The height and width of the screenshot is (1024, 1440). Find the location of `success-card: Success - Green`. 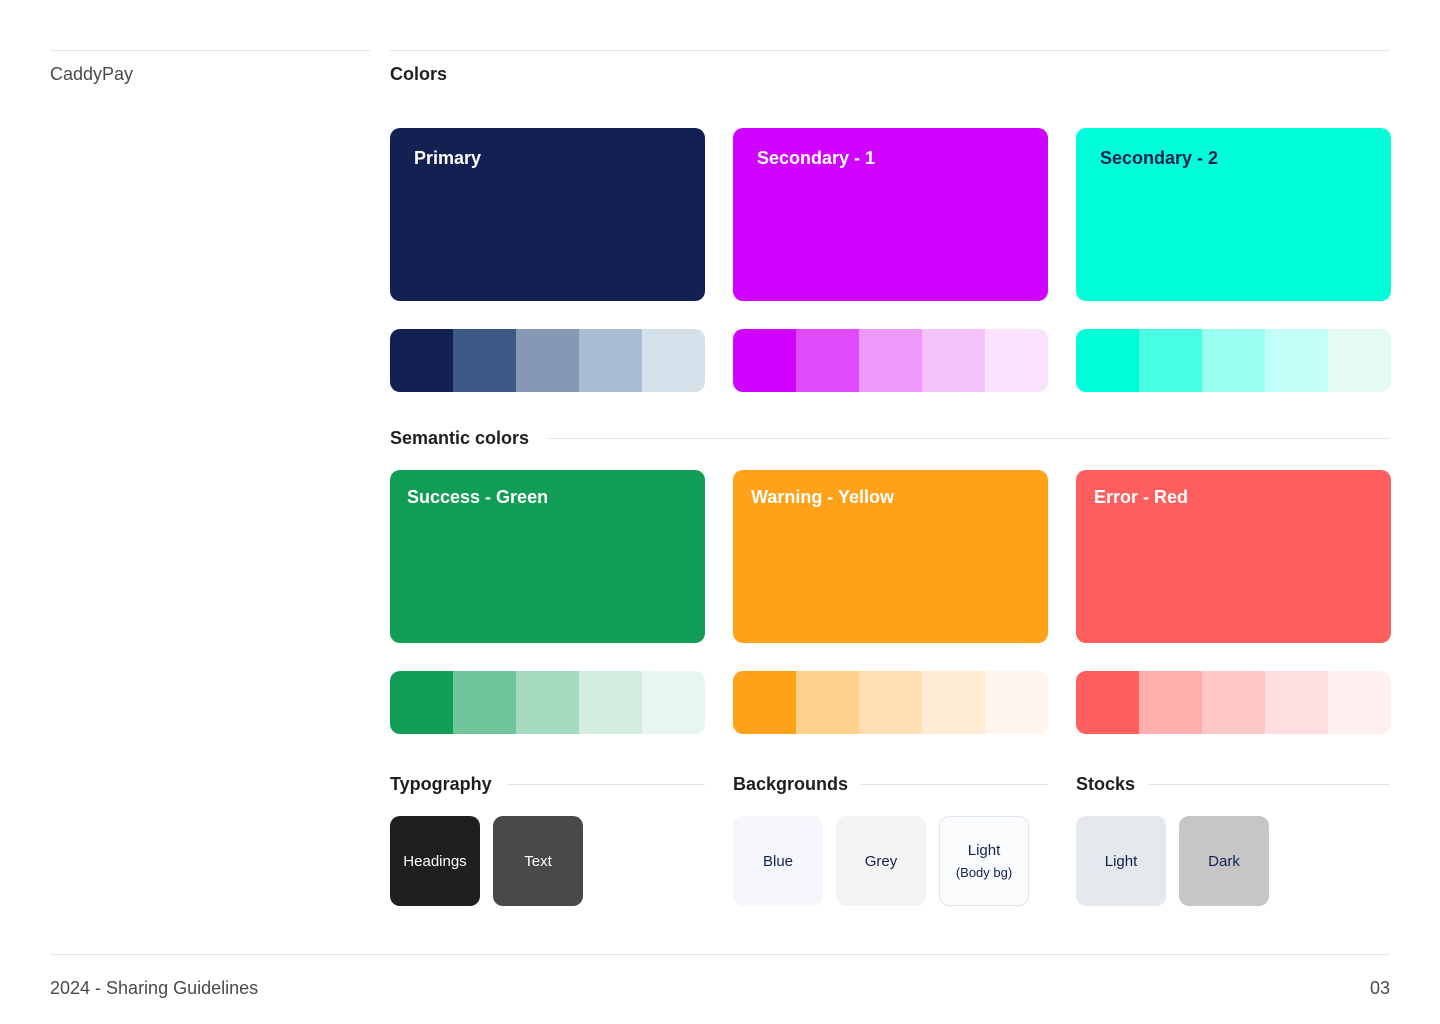

success-card: Success - Green is located at coordinates (547, 556).